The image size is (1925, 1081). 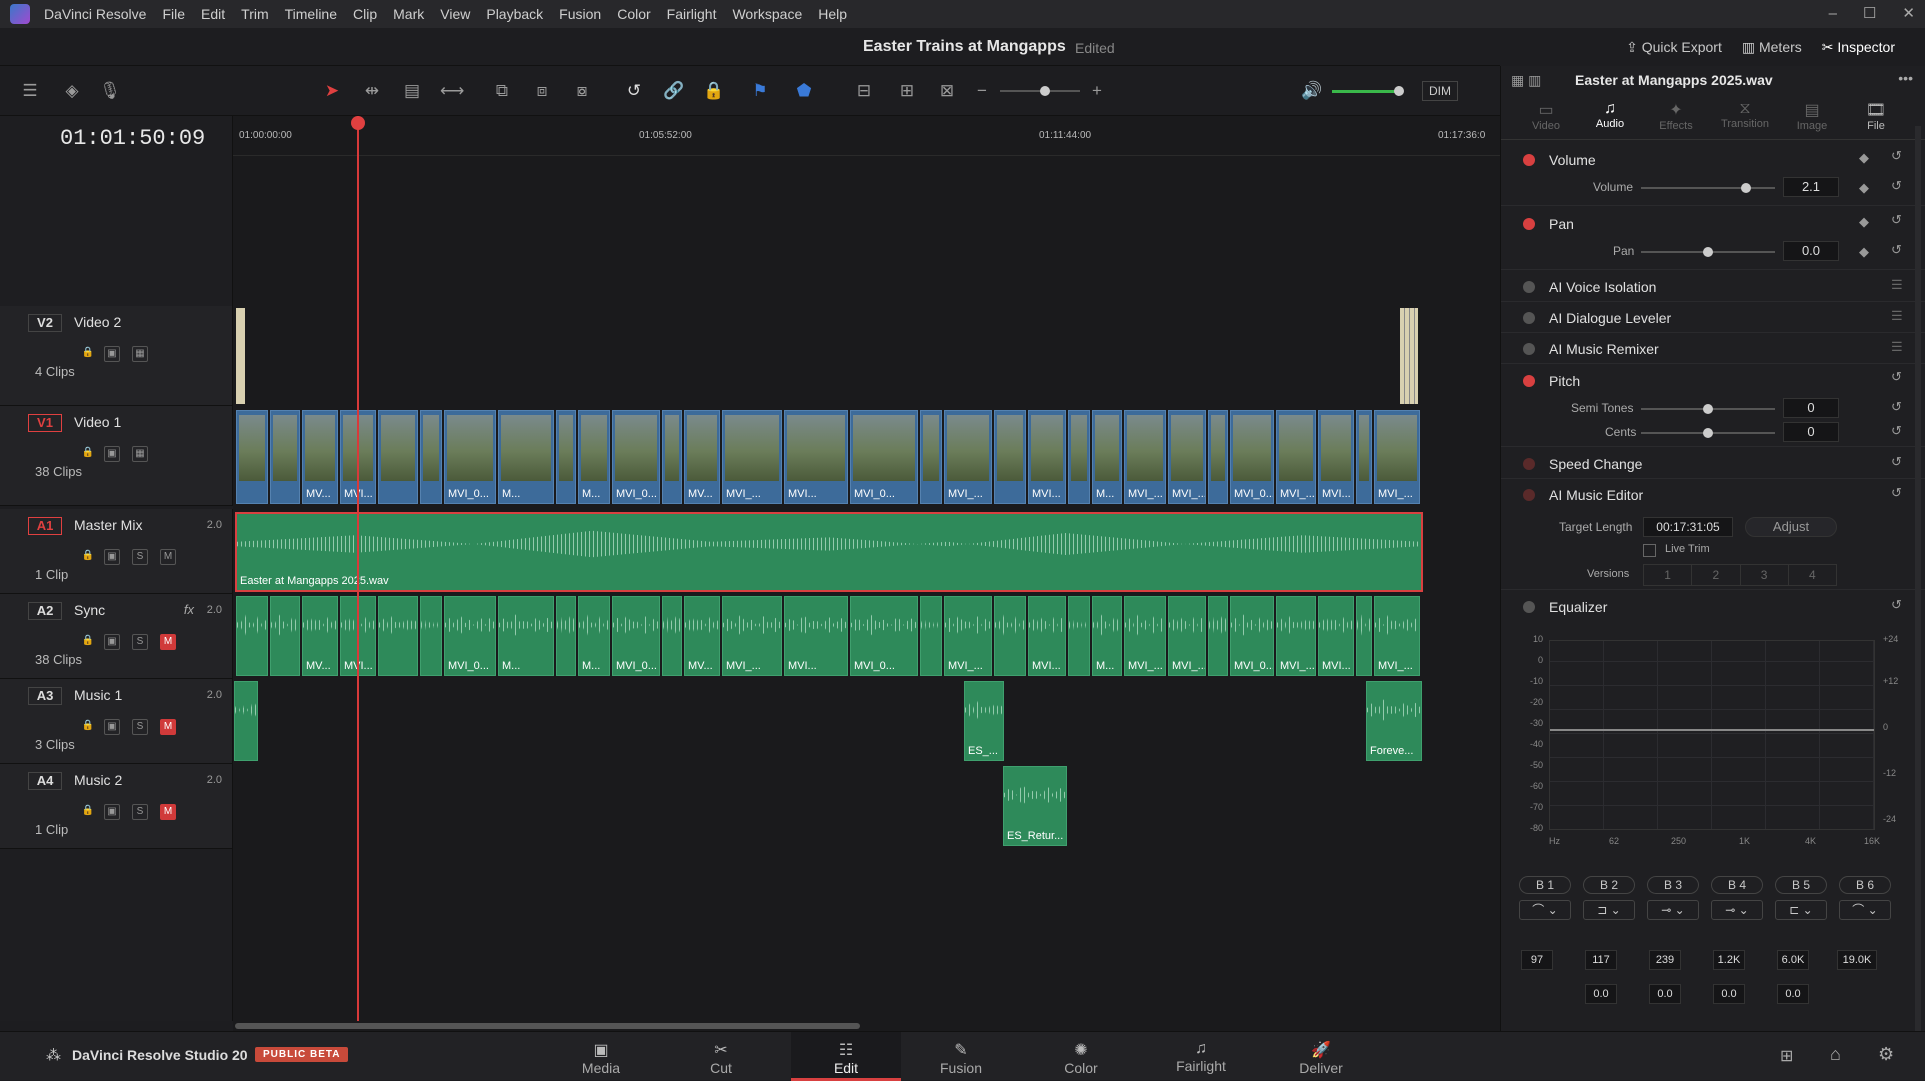 What do you see at coordinates (358, 568) in the screenshot?
I see `playhead-line` at bounding box center [358, 568].